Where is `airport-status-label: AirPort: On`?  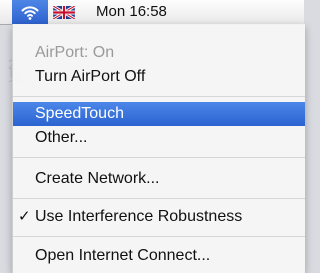 airport-status-label: AirPort: On is located at coordinates (75, 52).